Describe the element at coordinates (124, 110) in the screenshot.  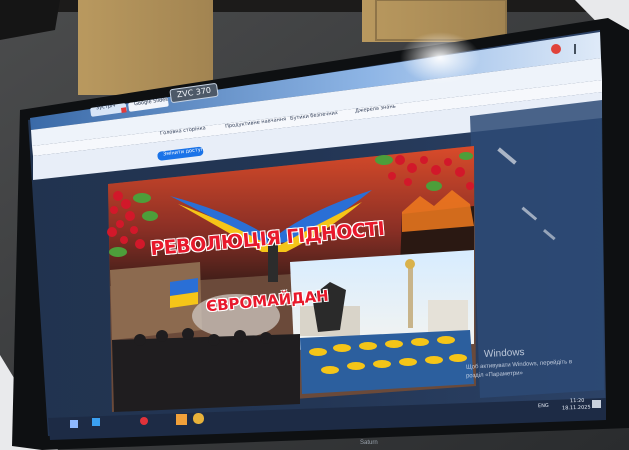
I see `tab-favicon-red` at that location.